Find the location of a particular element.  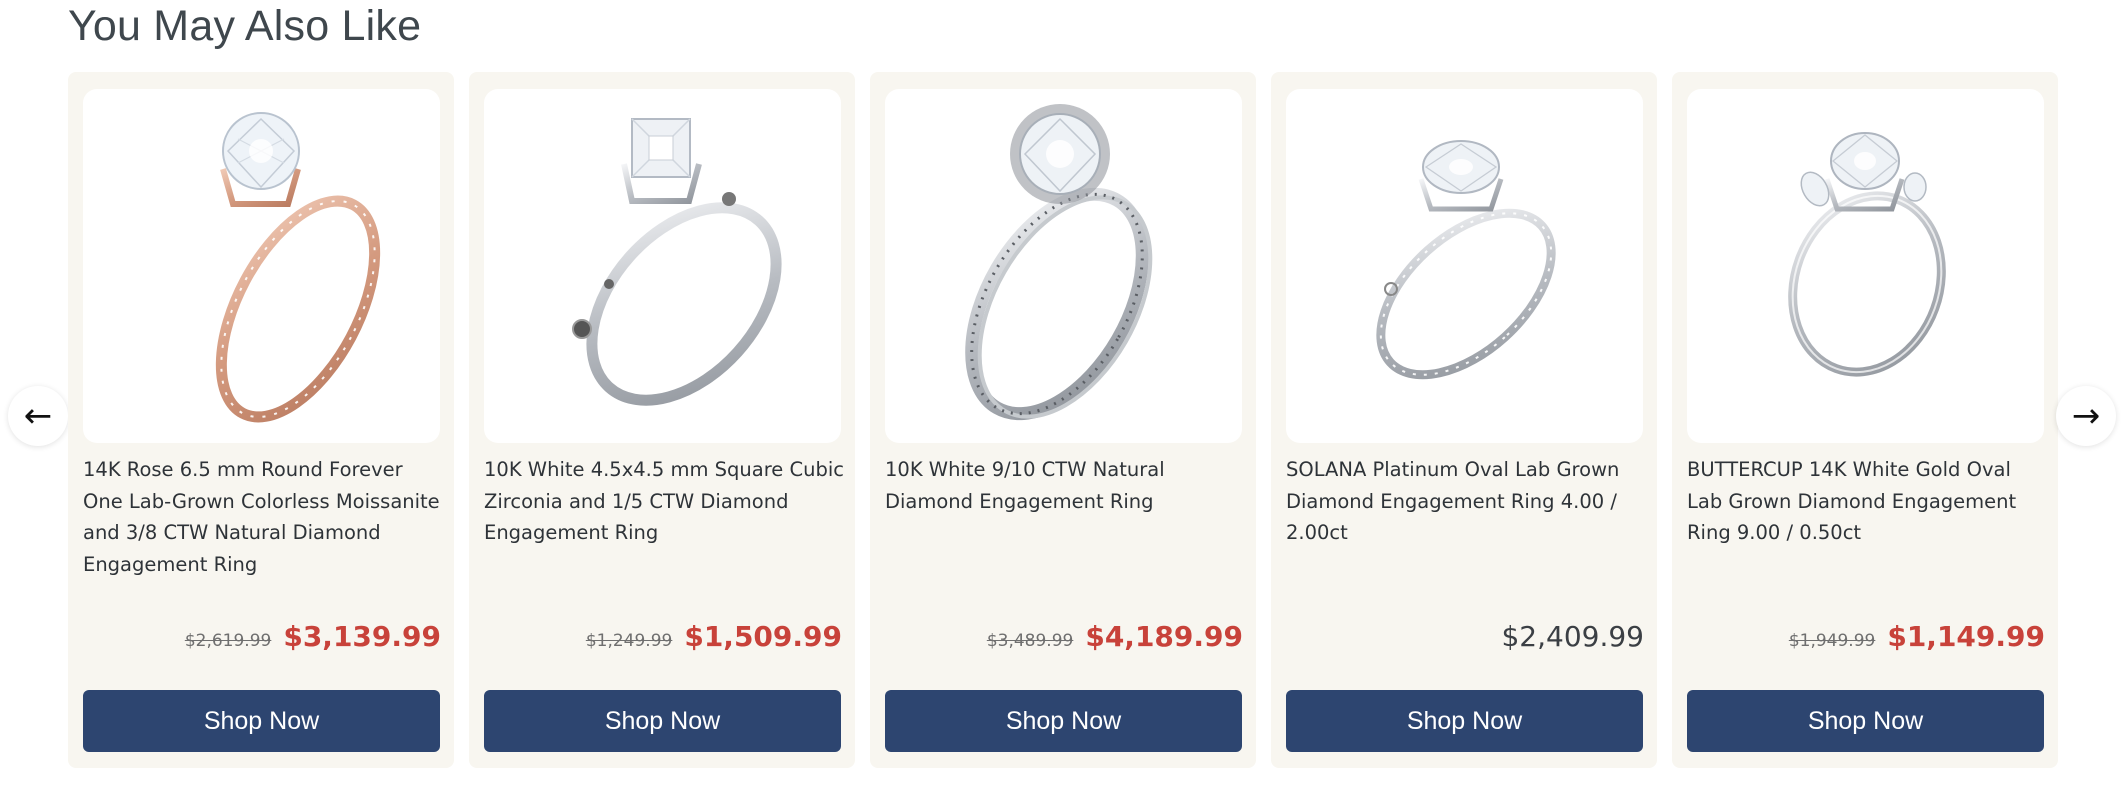

arrow-left-icon: ← is located at coordinates (38, 416).